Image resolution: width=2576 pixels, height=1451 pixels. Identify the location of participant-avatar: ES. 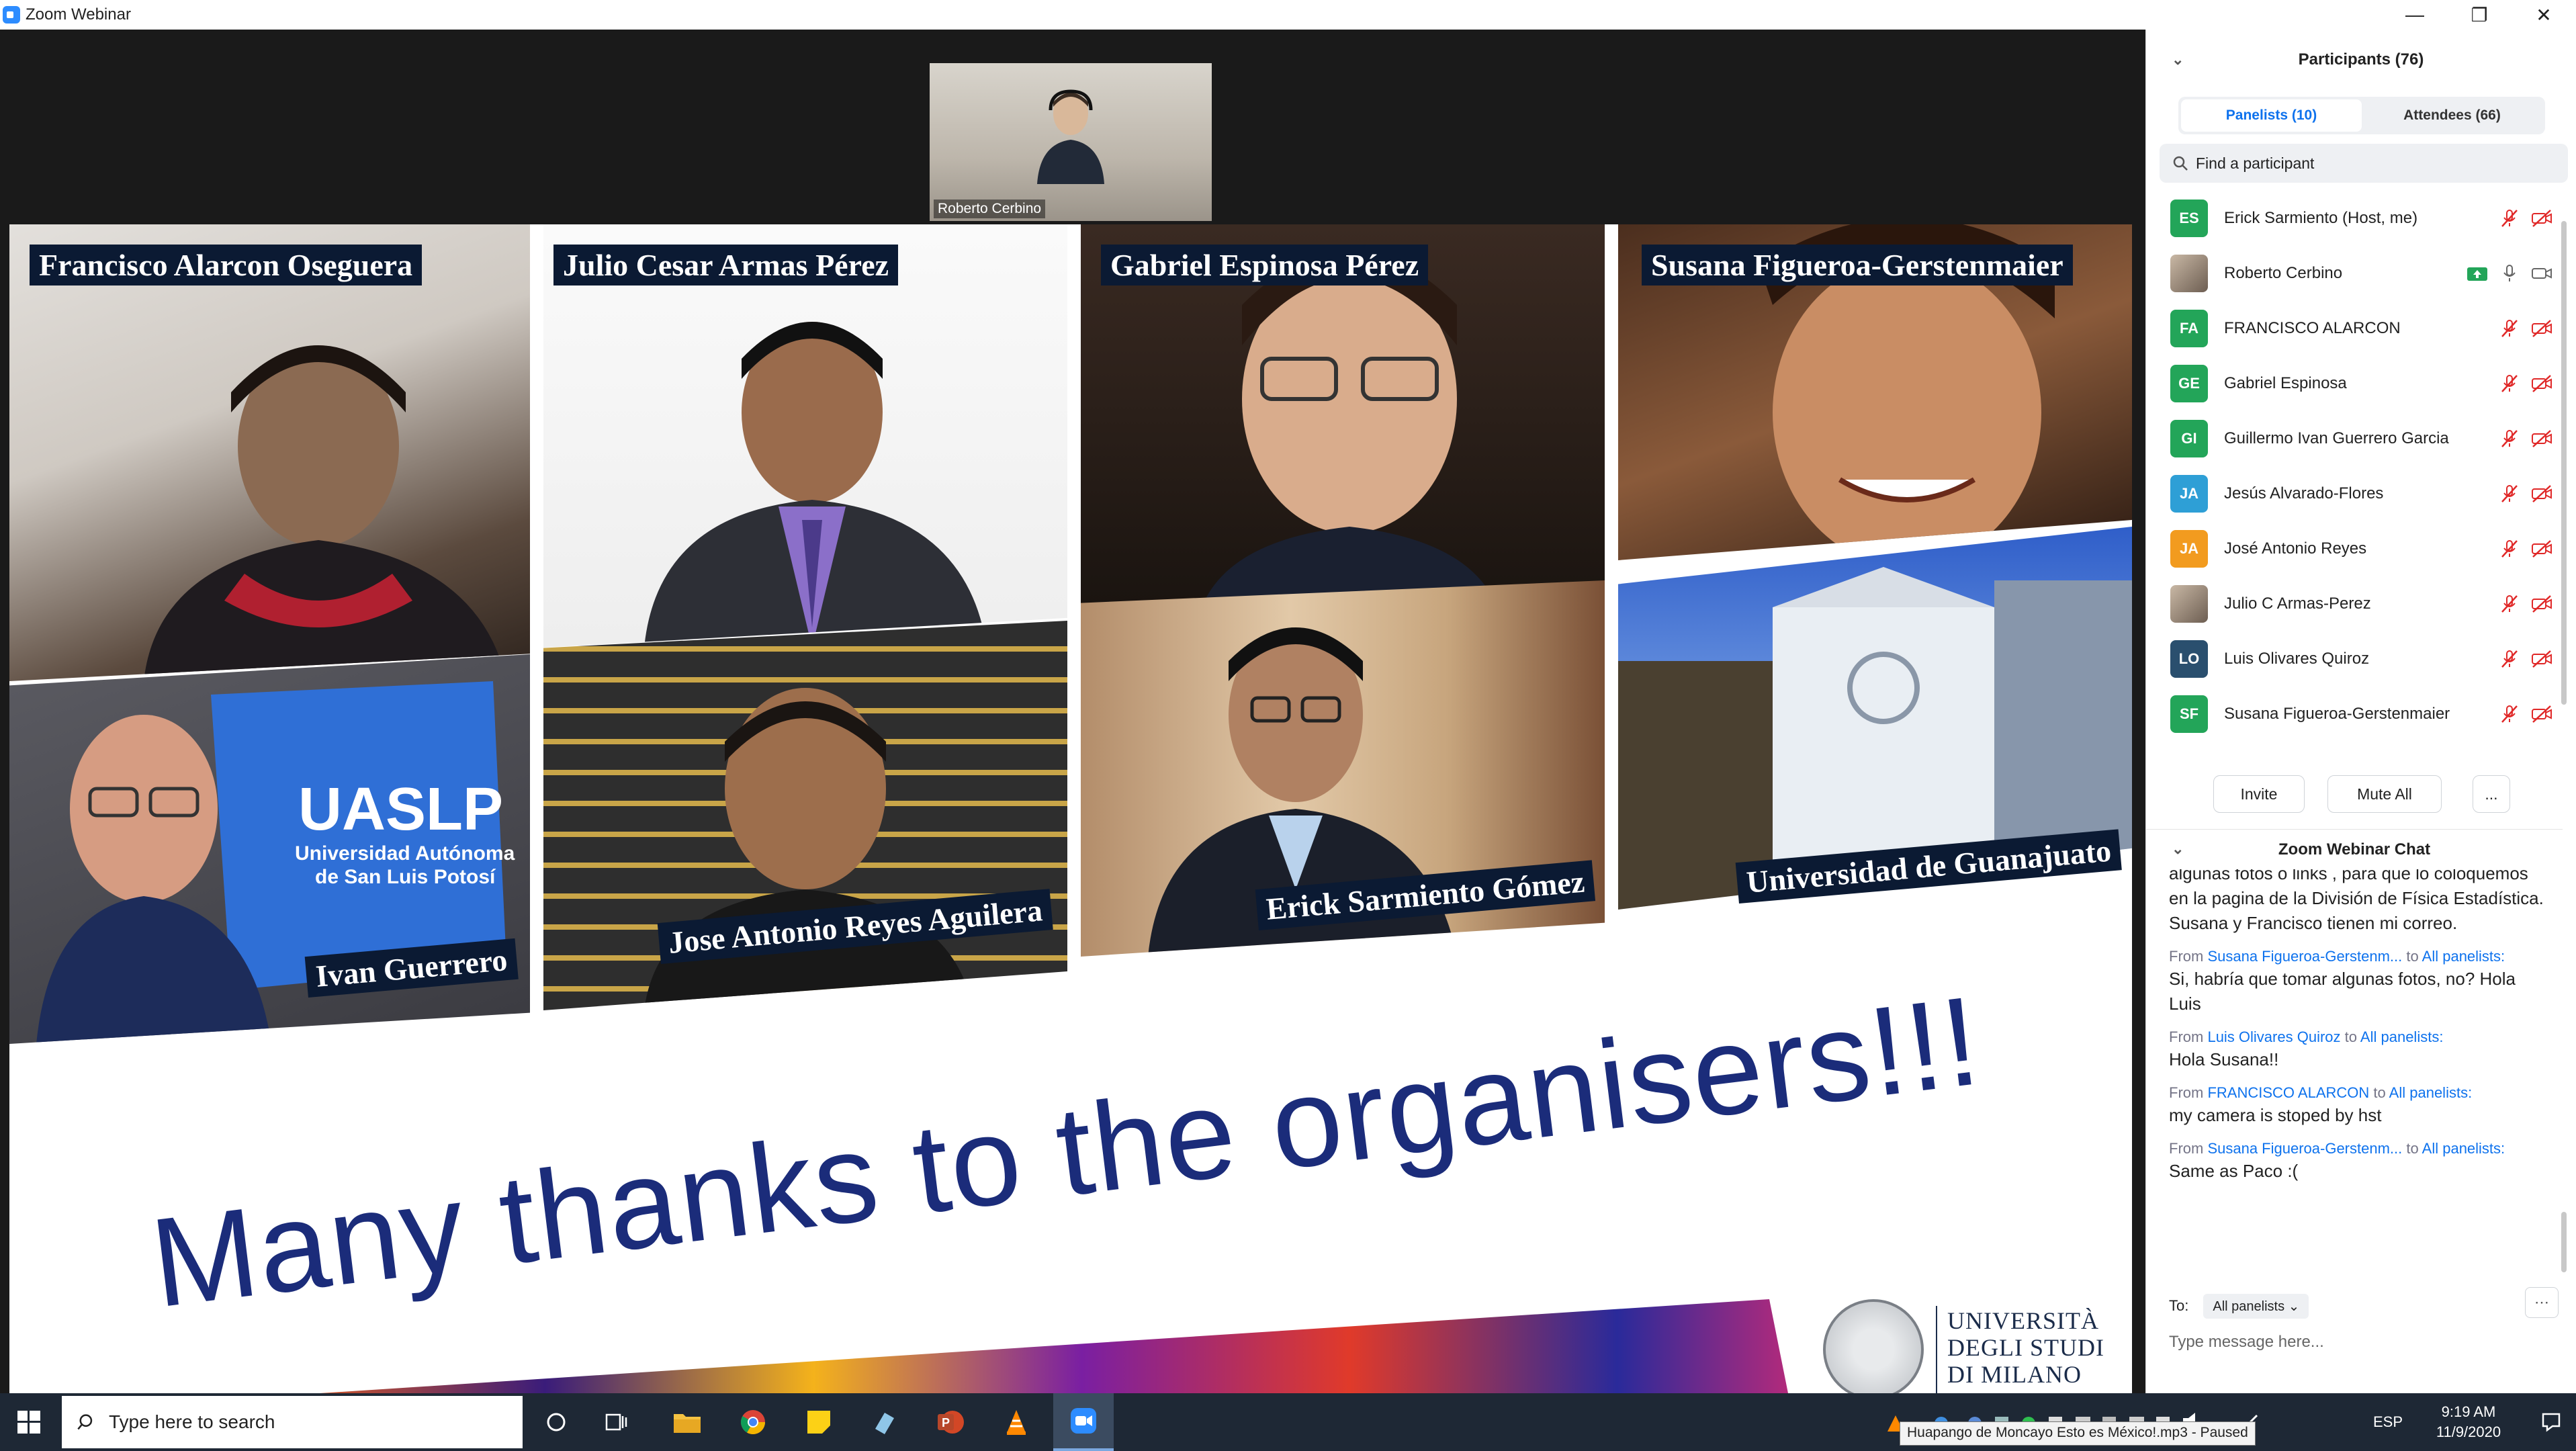
(2189, 218).